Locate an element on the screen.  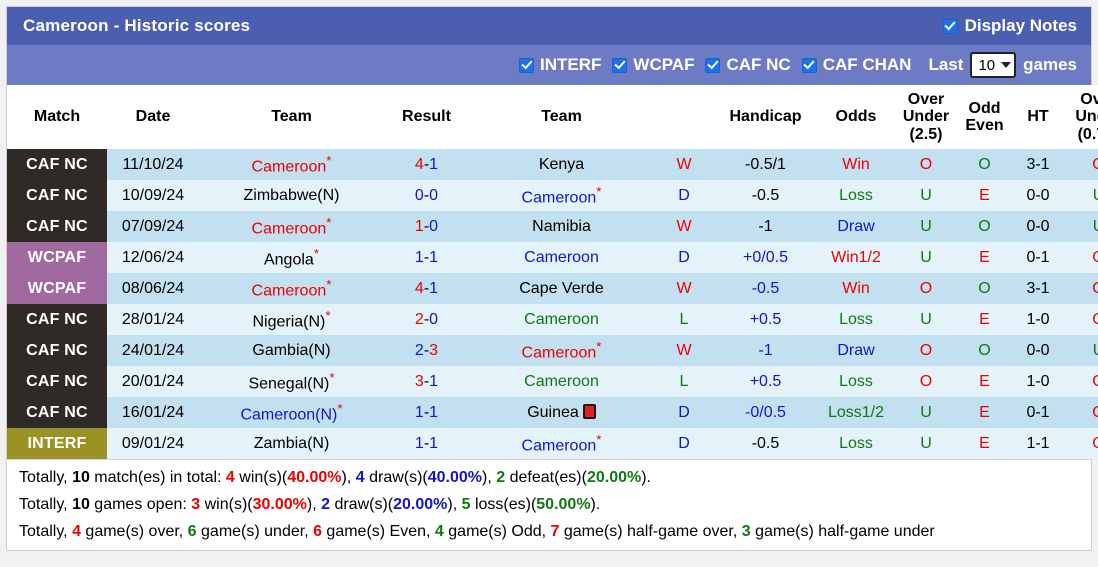
final-score: 1-0 is located at coordinates (426, 226).